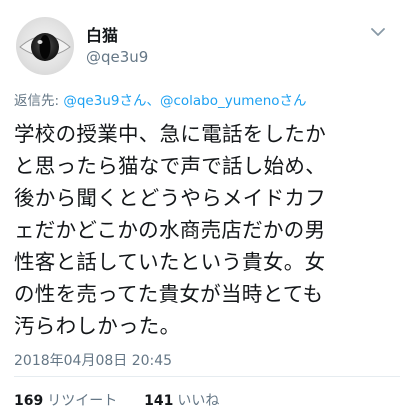 This screenshot has height=419, width=400. What do you see at coordinates (200, 46) in the screenshot?
I see `tweet-header: 白猫 @qe3u9` at bounding box center [200, 46].